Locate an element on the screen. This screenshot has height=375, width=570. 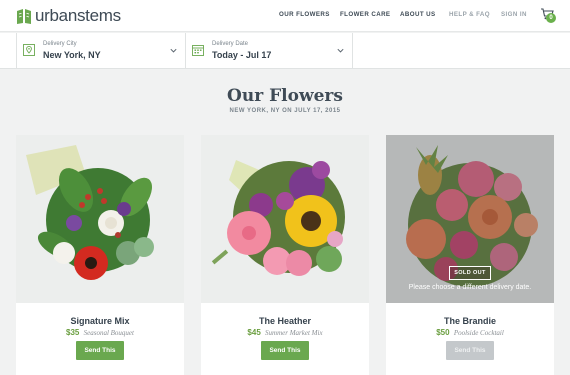
sold-out-badge: SOLD OUT is located at coordinates (470, 273).